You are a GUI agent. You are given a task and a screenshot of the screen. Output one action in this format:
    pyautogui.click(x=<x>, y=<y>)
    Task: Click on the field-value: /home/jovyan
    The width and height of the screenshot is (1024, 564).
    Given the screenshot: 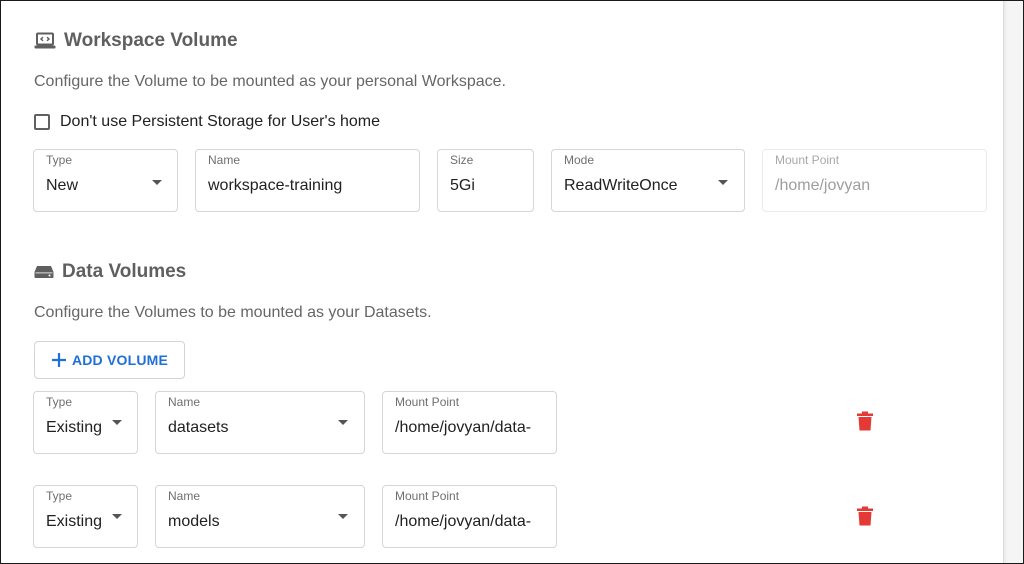 What is the action you would take?
    pyautogui.click(x=823, y=185)
    